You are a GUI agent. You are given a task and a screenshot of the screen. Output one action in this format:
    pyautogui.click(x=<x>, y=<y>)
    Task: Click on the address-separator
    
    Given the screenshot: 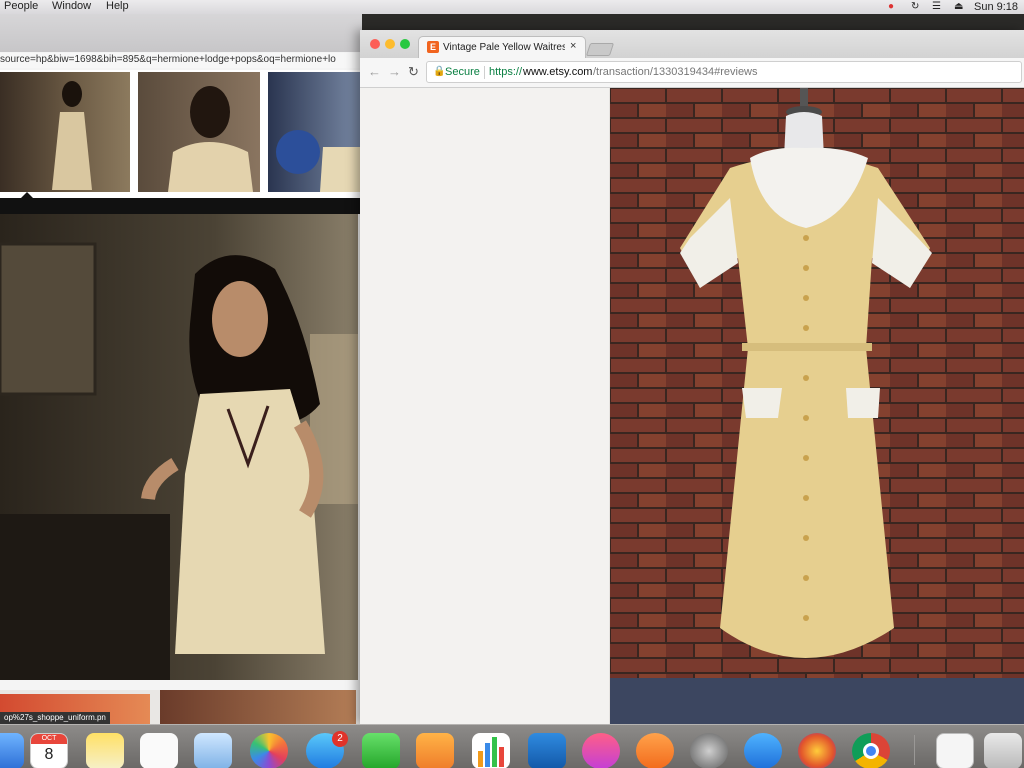 What is the action you would take?
    pyautogui.click(x=484, y=72)
    